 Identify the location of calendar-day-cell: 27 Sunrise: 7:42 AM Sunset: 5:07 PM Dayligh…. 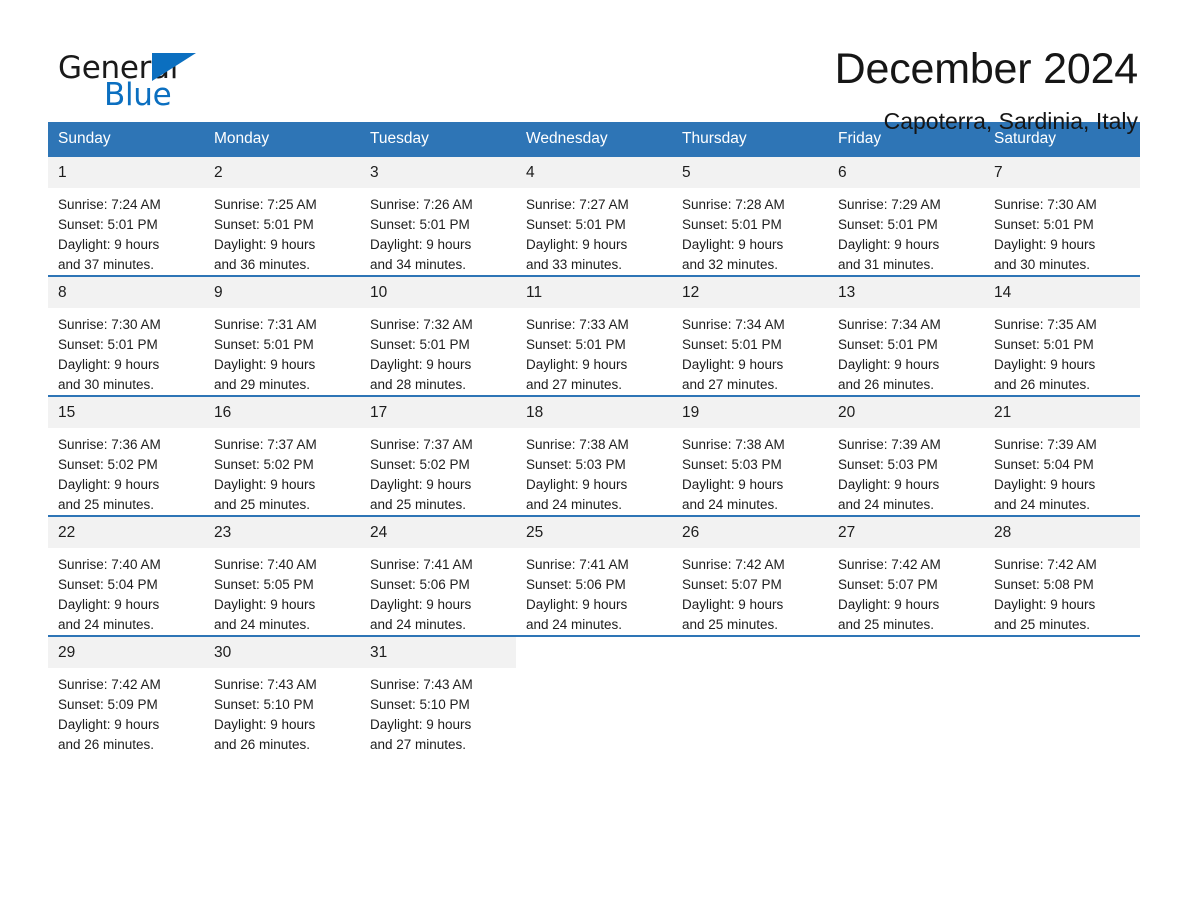
(906, 575).